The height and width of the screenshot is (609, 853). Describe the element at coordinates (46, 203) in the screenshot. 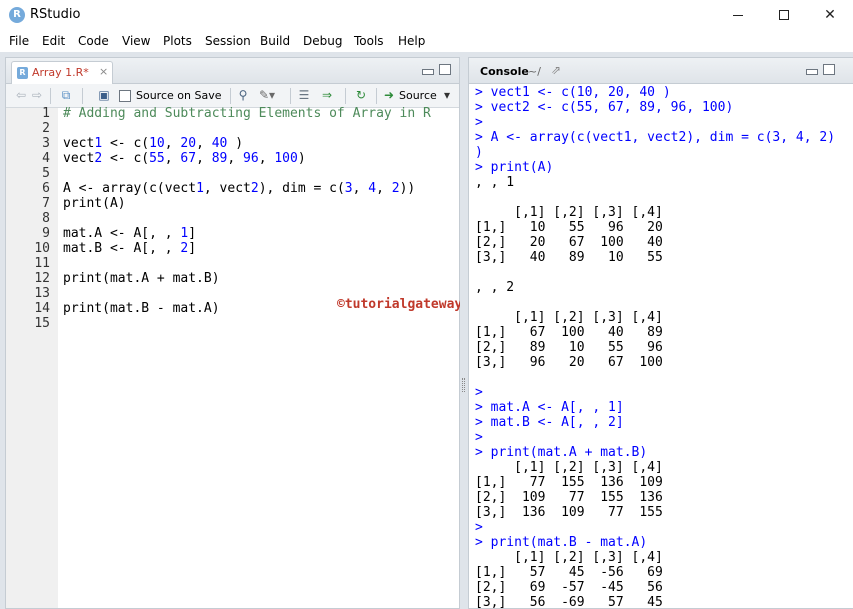

I see `line-number: 7` at that location.